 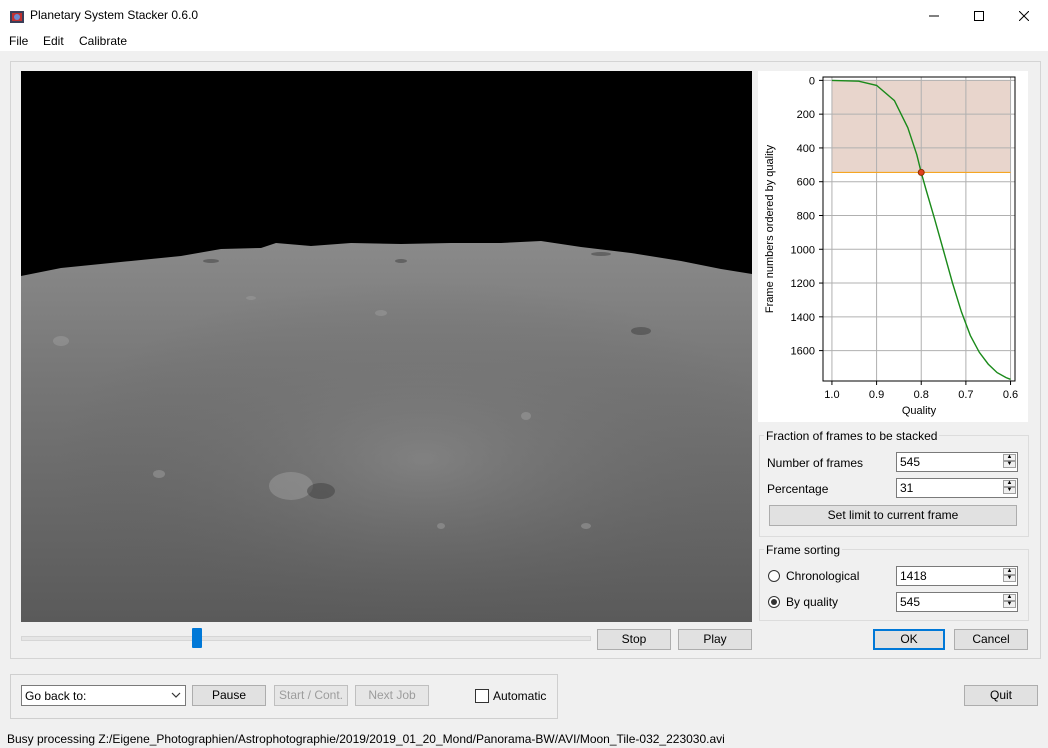 I want to click on menu-bar: File Edit Calibrate, so click(x=524, y=41).